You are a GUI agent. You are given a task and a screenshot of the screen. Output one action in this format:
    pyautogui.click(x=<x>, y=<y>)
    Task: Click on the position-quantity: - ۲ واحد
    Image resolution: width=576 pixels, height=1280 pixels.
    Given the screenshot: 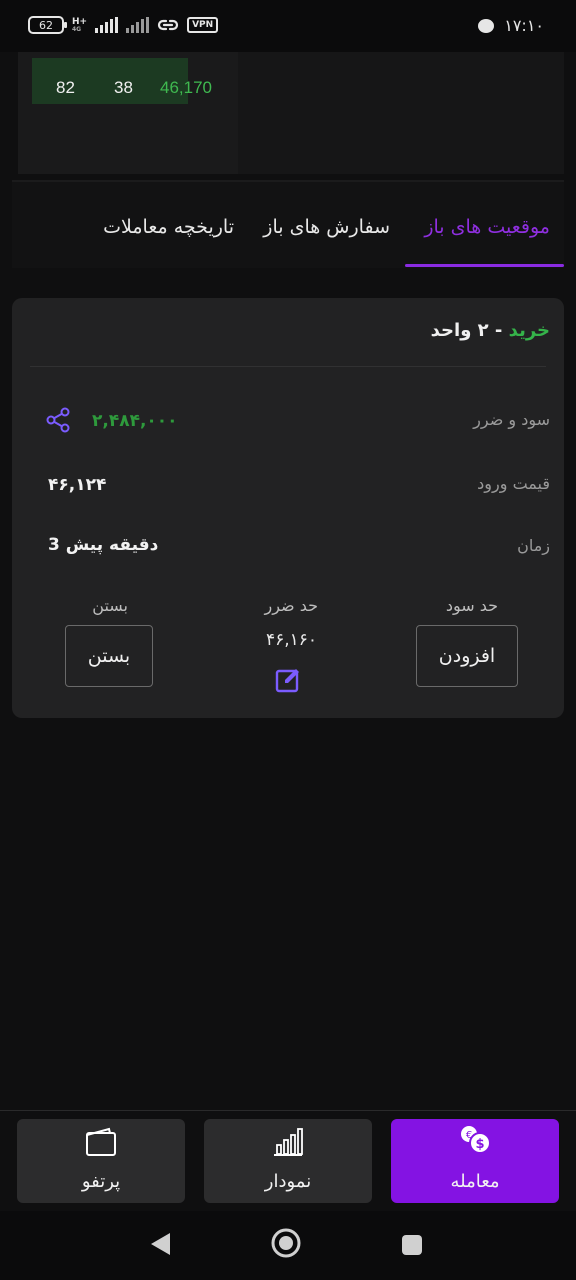 What is the action you would take?
    pyautogui.click(x=469, y=330)
    